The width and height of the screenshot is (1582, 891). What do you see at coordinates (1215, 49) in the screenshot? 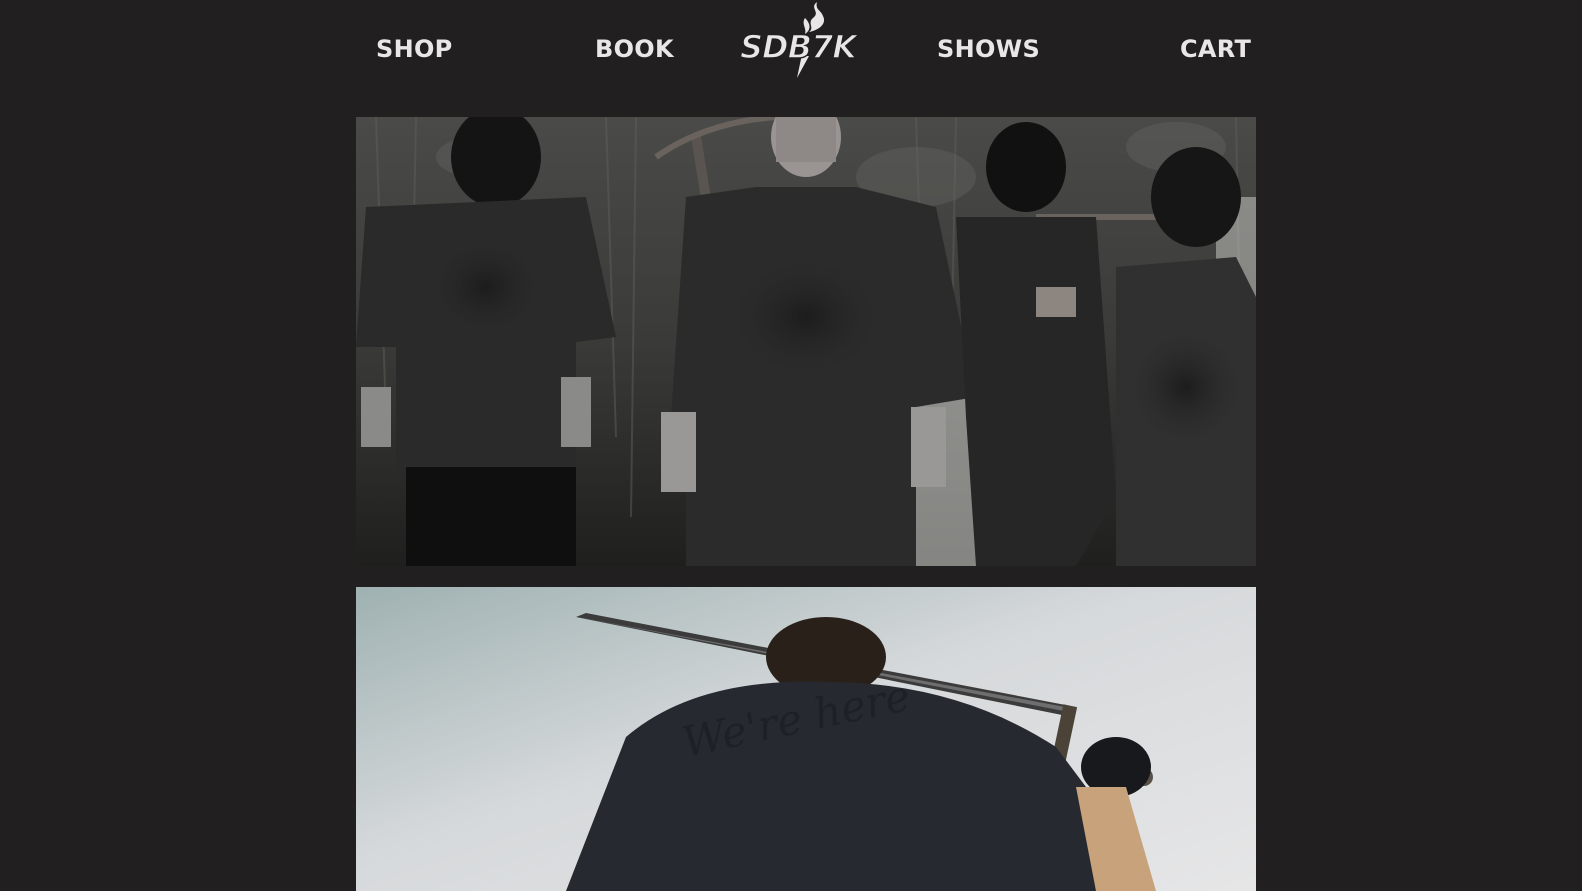
I see `nav-cart-link: CART` at bounding box center [1215, 49].